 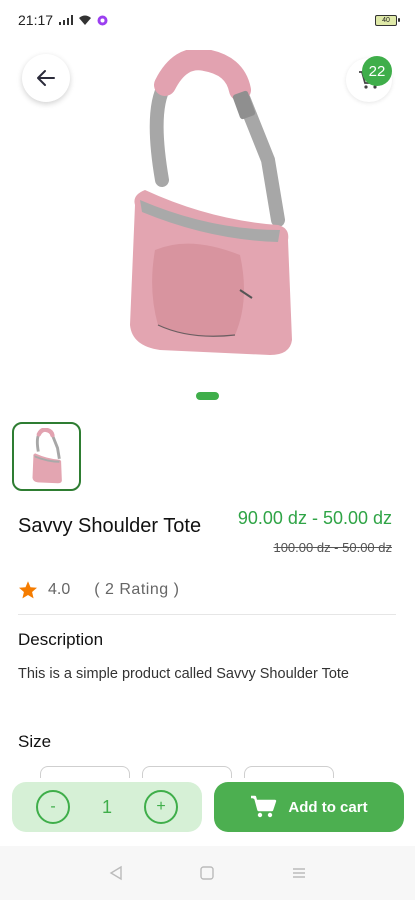 What do you see at coordinates (207, 614) in the screenshot?
I see `divider` at bounding box center [207, 614].